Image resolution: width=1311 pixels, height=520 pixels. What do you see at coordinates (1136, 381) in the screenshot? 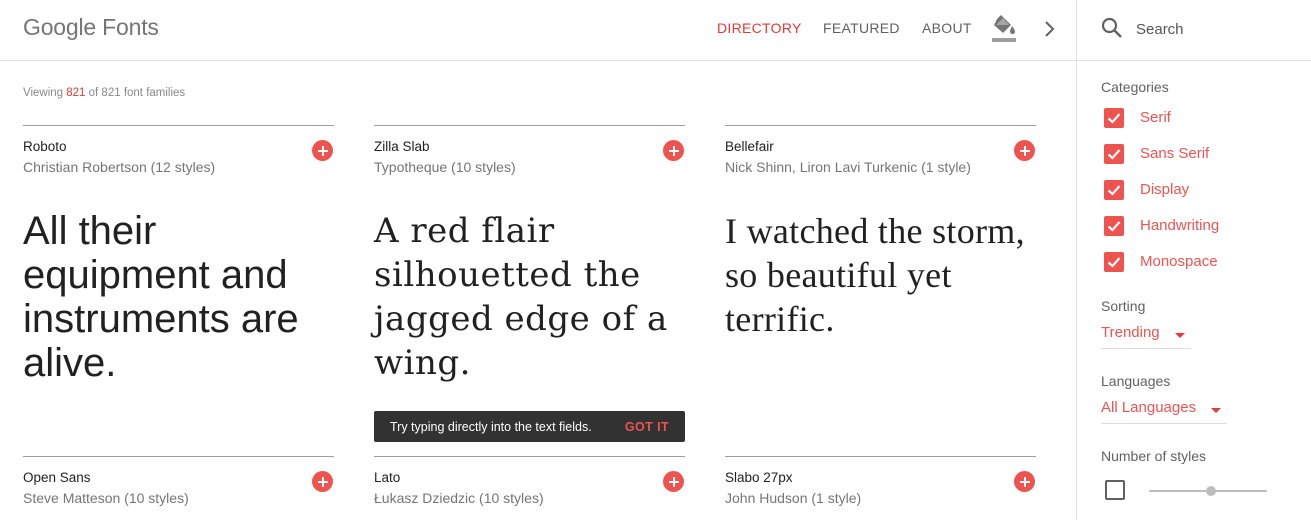
I see `languages-heading: Languages` at bounding box center [1136, 381].